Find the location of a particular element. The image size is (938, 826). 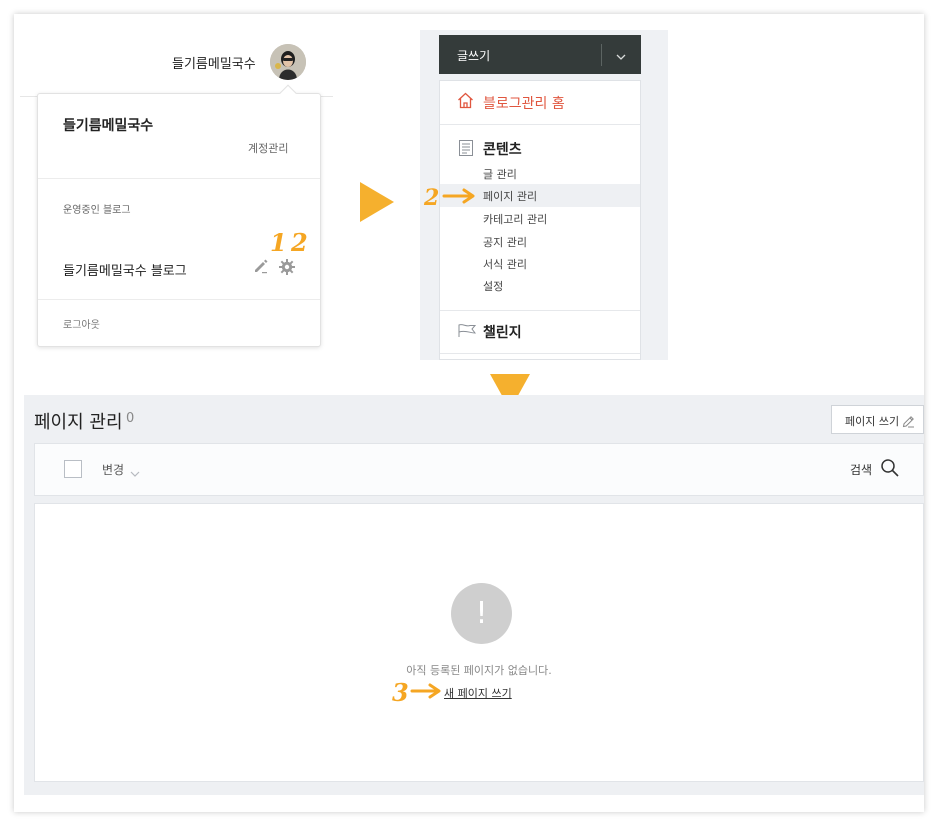

page-title: 페이지 관리 is located at coordinates (78, 422).